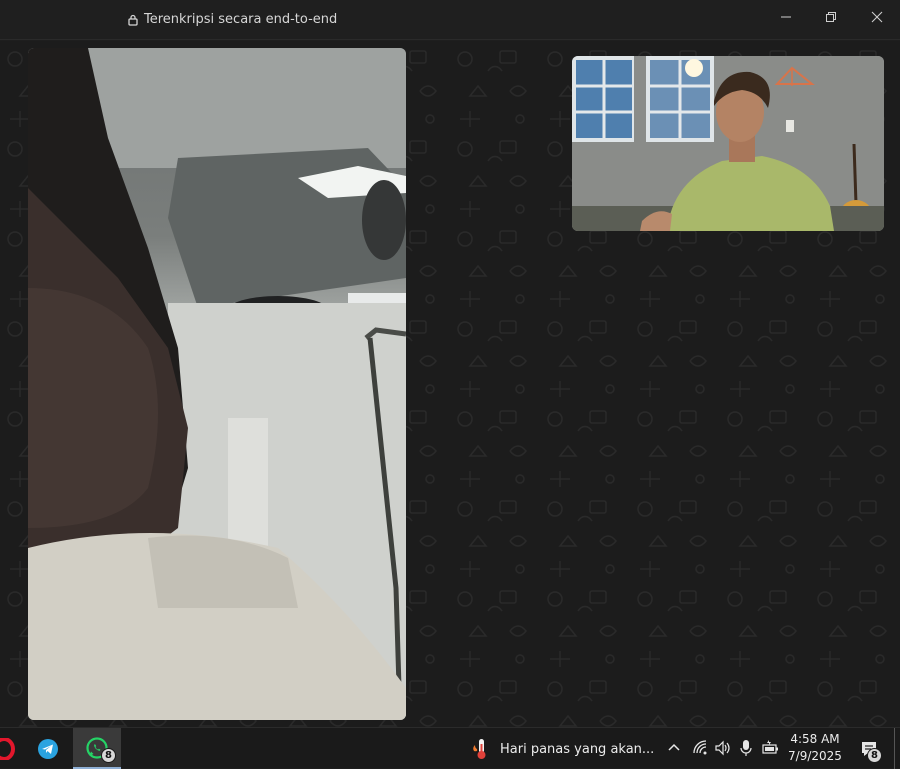  What do you see at coordinates (450, 20) in the screenshot?
I see `window-titlebar: Terenkripsi secara end-to-end` at bounding box center [450, 20].